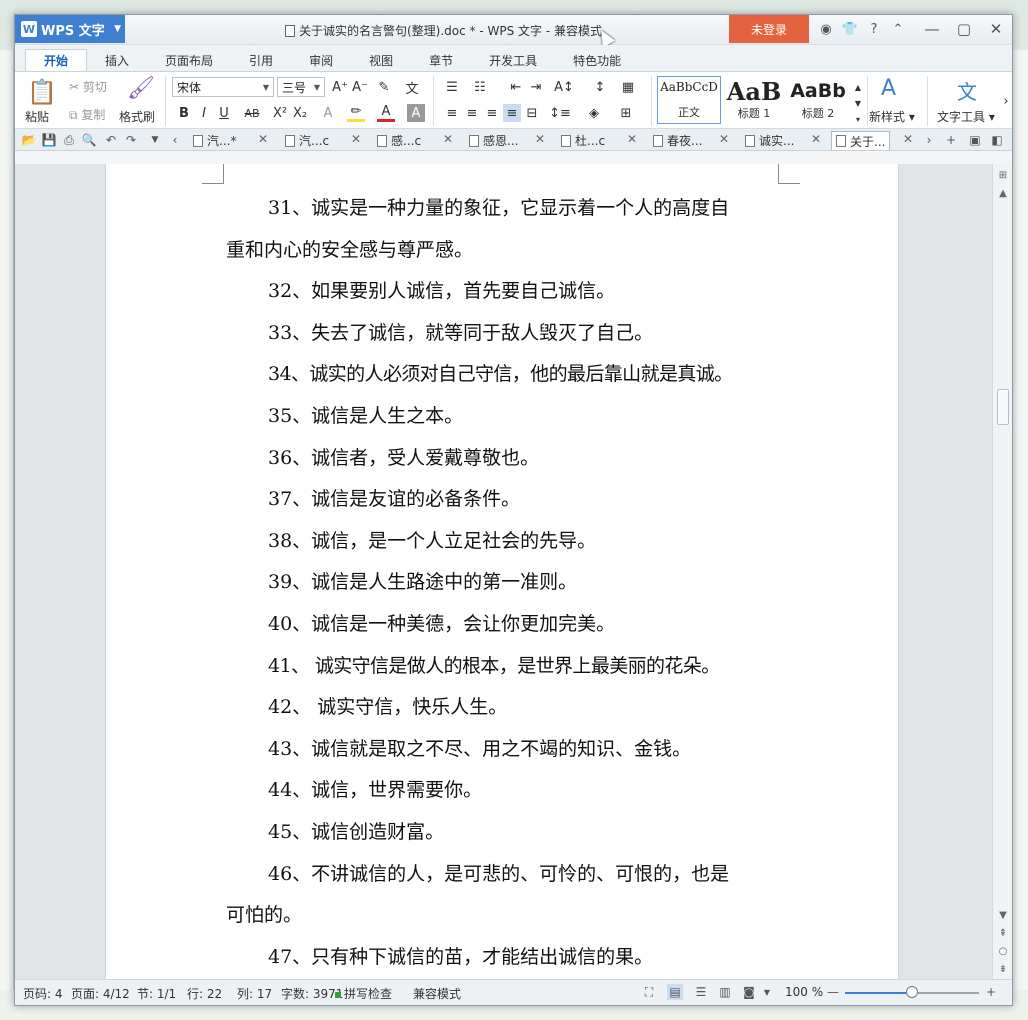 This screenshot has height=1020, width=1028. Describe the element at coordinates (532, 113) in the screenshot. I see `distributed-align-icon: ⊟` at that location.